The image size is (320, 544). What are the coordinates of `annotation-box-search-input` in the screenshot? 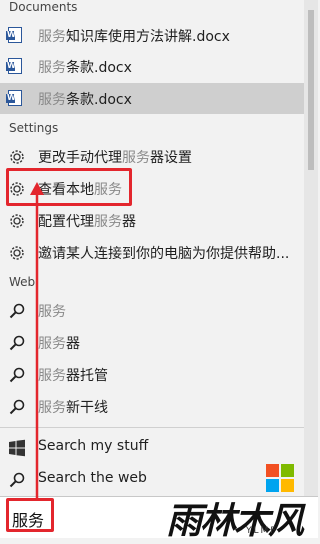 It's located at (30, 515).